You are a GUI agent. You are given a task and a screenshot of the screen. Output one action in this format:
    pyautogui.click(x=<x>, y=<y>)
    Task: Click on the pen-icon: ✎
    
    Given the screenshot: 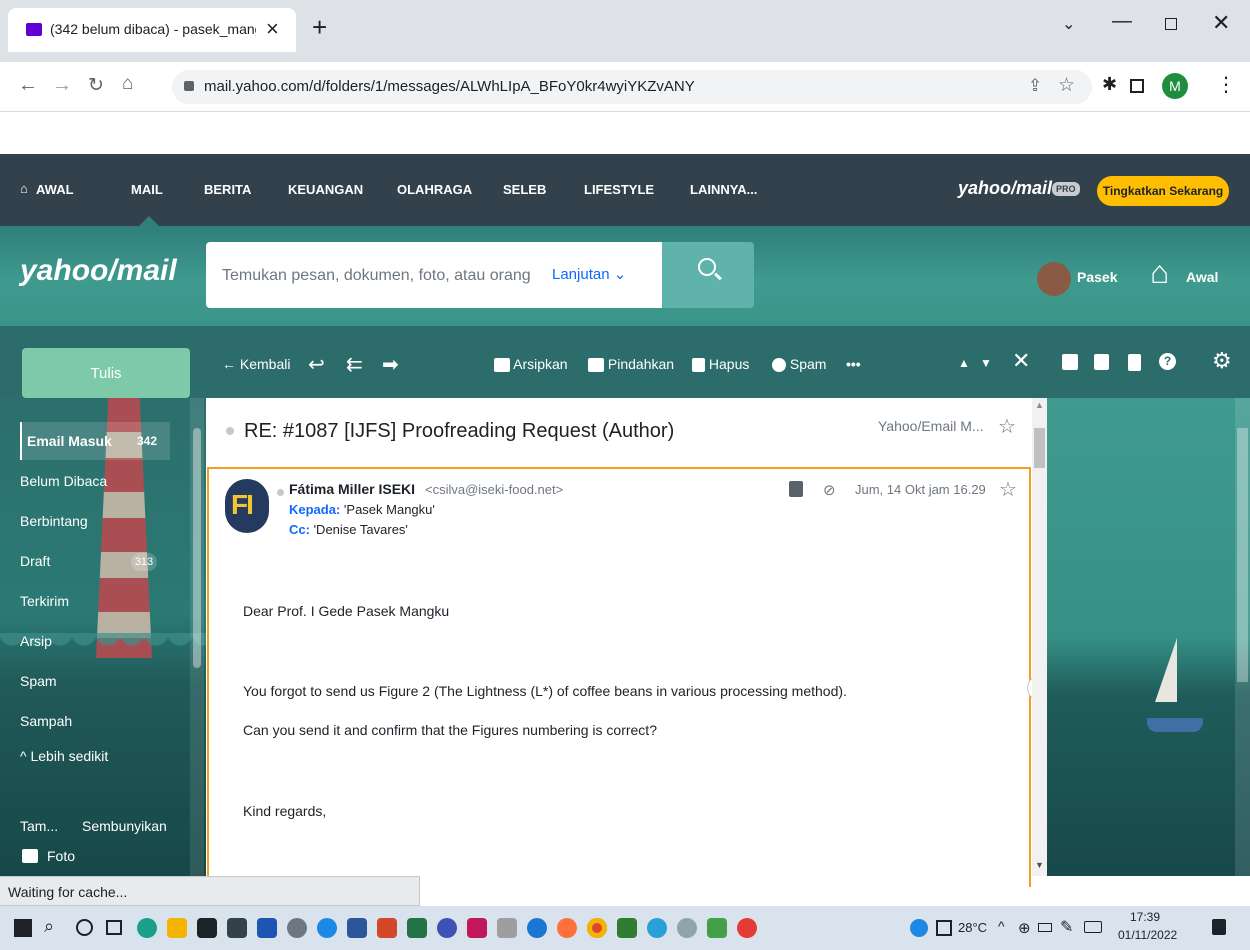 What is the action you would take?
    pyautogui.click(x=1066, y=927)
    